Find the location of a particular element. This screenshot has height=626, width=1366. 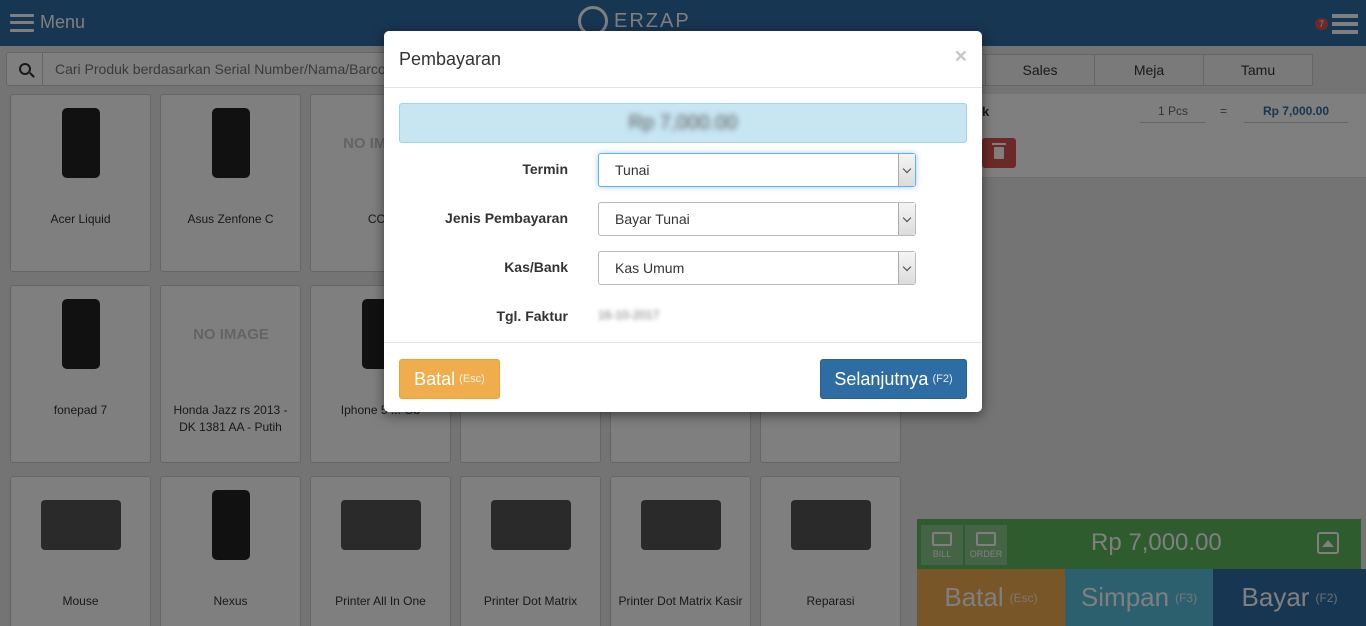

cancel-label: Batal is located at coordinates (435, 378).